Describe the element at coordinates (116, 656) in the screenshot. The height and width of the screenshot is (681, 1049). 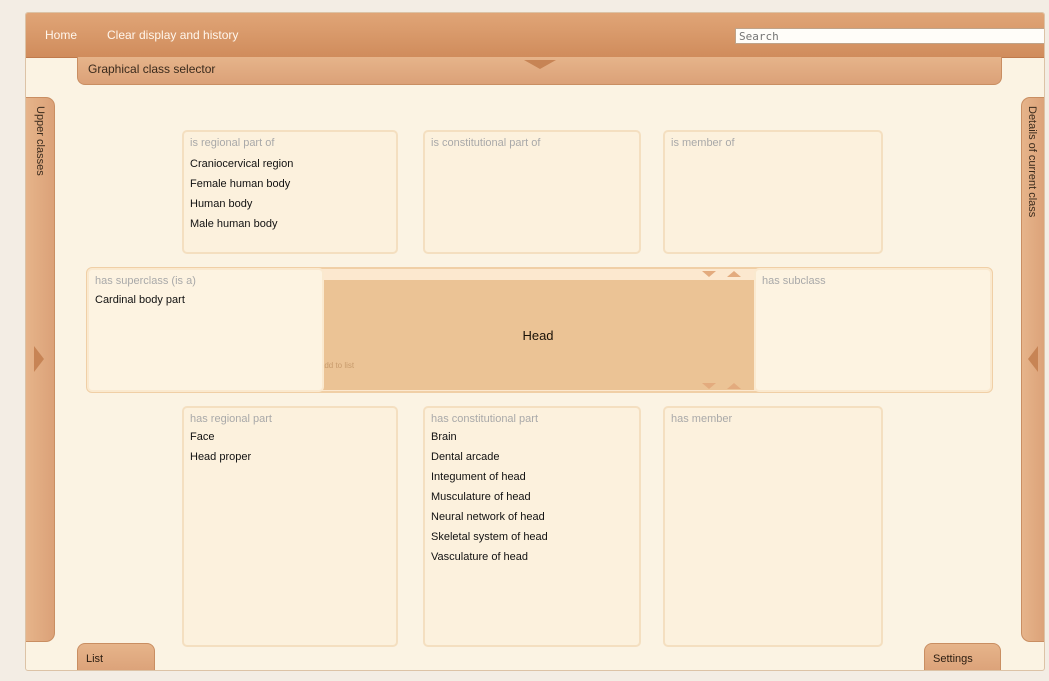
I see `list-tab: List` at that location.